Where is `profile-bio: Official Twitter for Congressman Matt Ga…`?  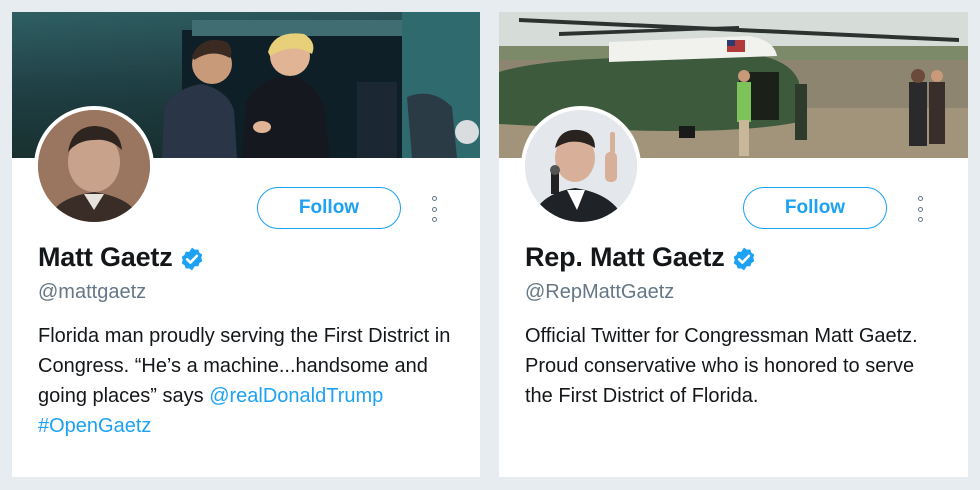 profile-bio: Official Twitter for Congressman Matt Ga… is located at coordinates (735, 366).